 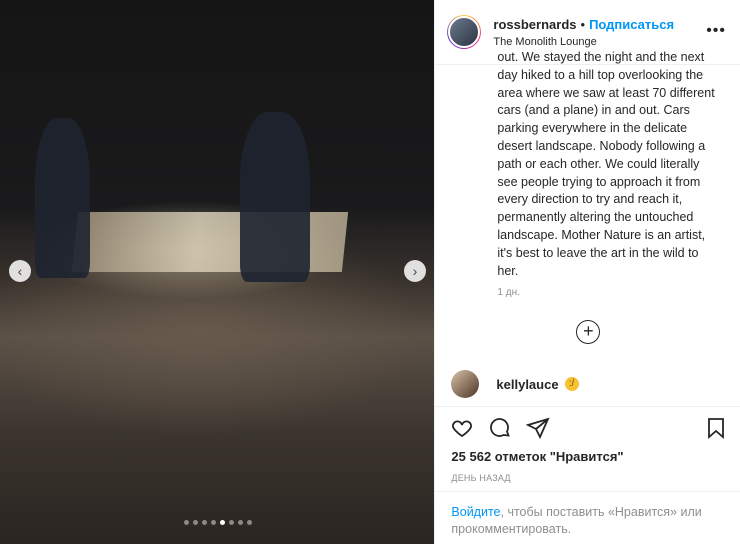 What do you see at coordinates (20, 271) in the screenshot?
I see `chevron-left-icon: ‹` at bounding box center [20, 271].